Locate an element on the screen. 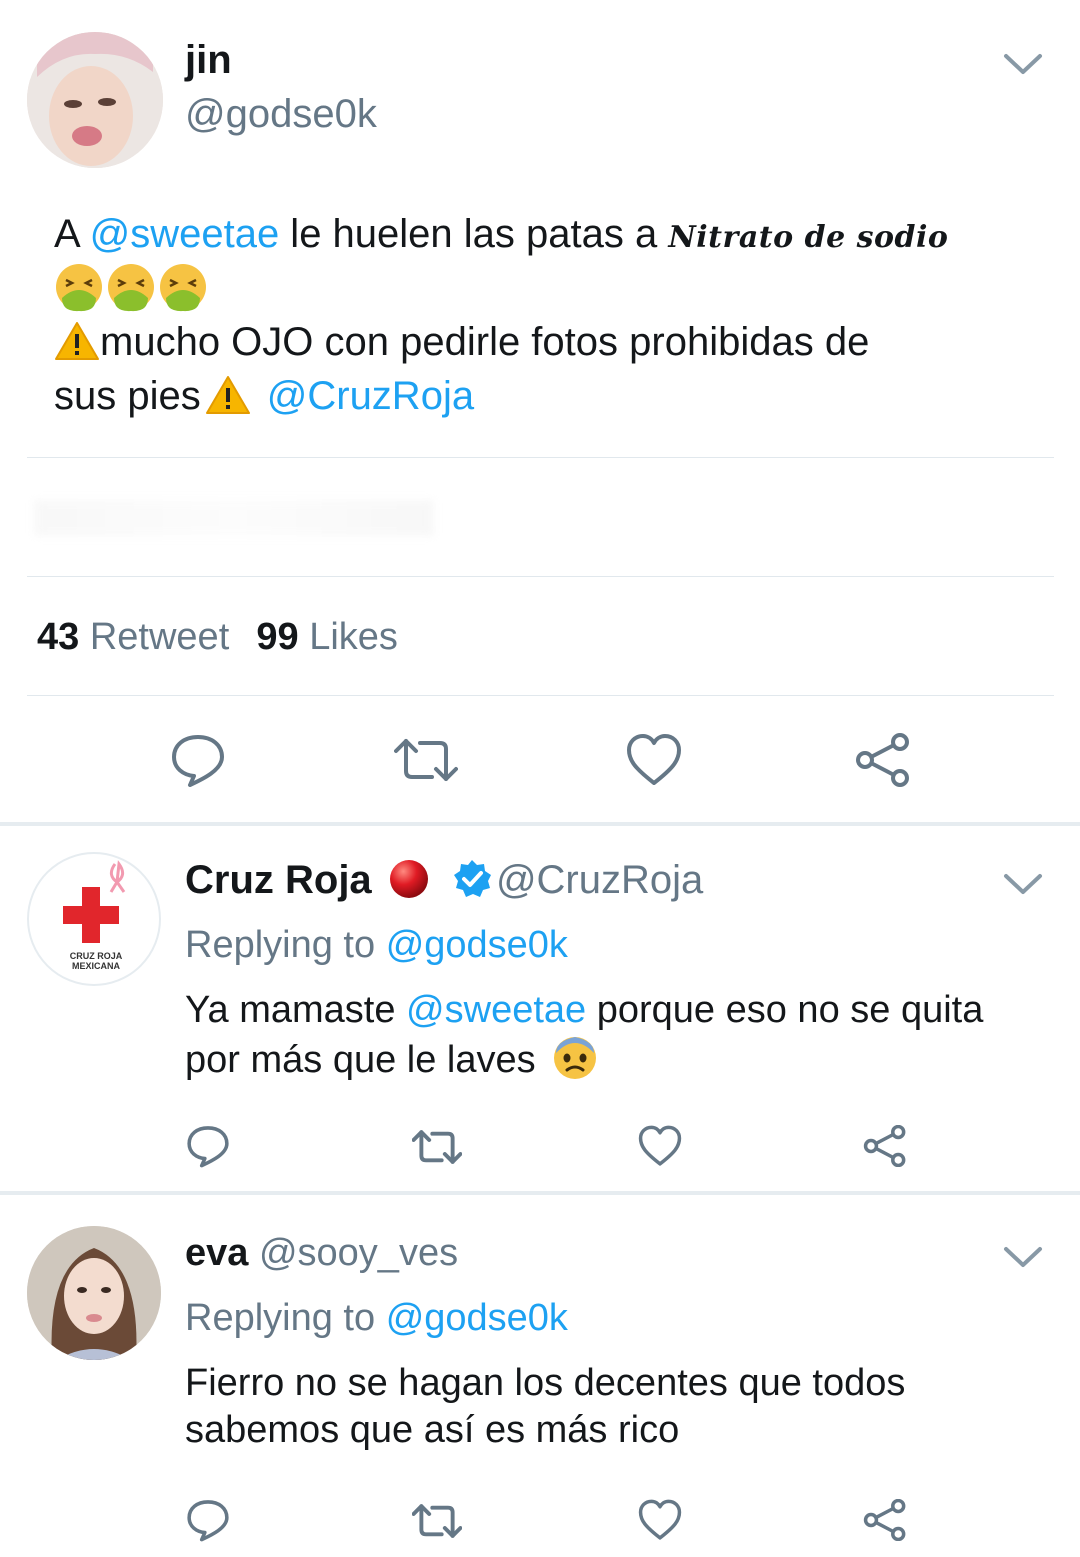 The width and height of the screenshot is (1080, 1557). avatar-caption: CRUZ ROJA MEXICANA is located at coordinates (96, 961).